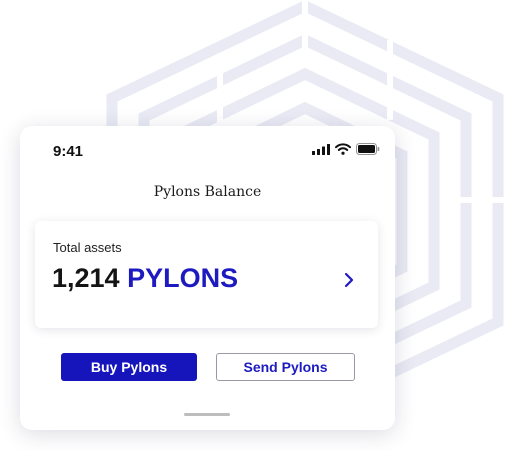 Image resolution: width=515 pixels, height=451 pixels. I want to click on home-indicator, so click(207, 414).